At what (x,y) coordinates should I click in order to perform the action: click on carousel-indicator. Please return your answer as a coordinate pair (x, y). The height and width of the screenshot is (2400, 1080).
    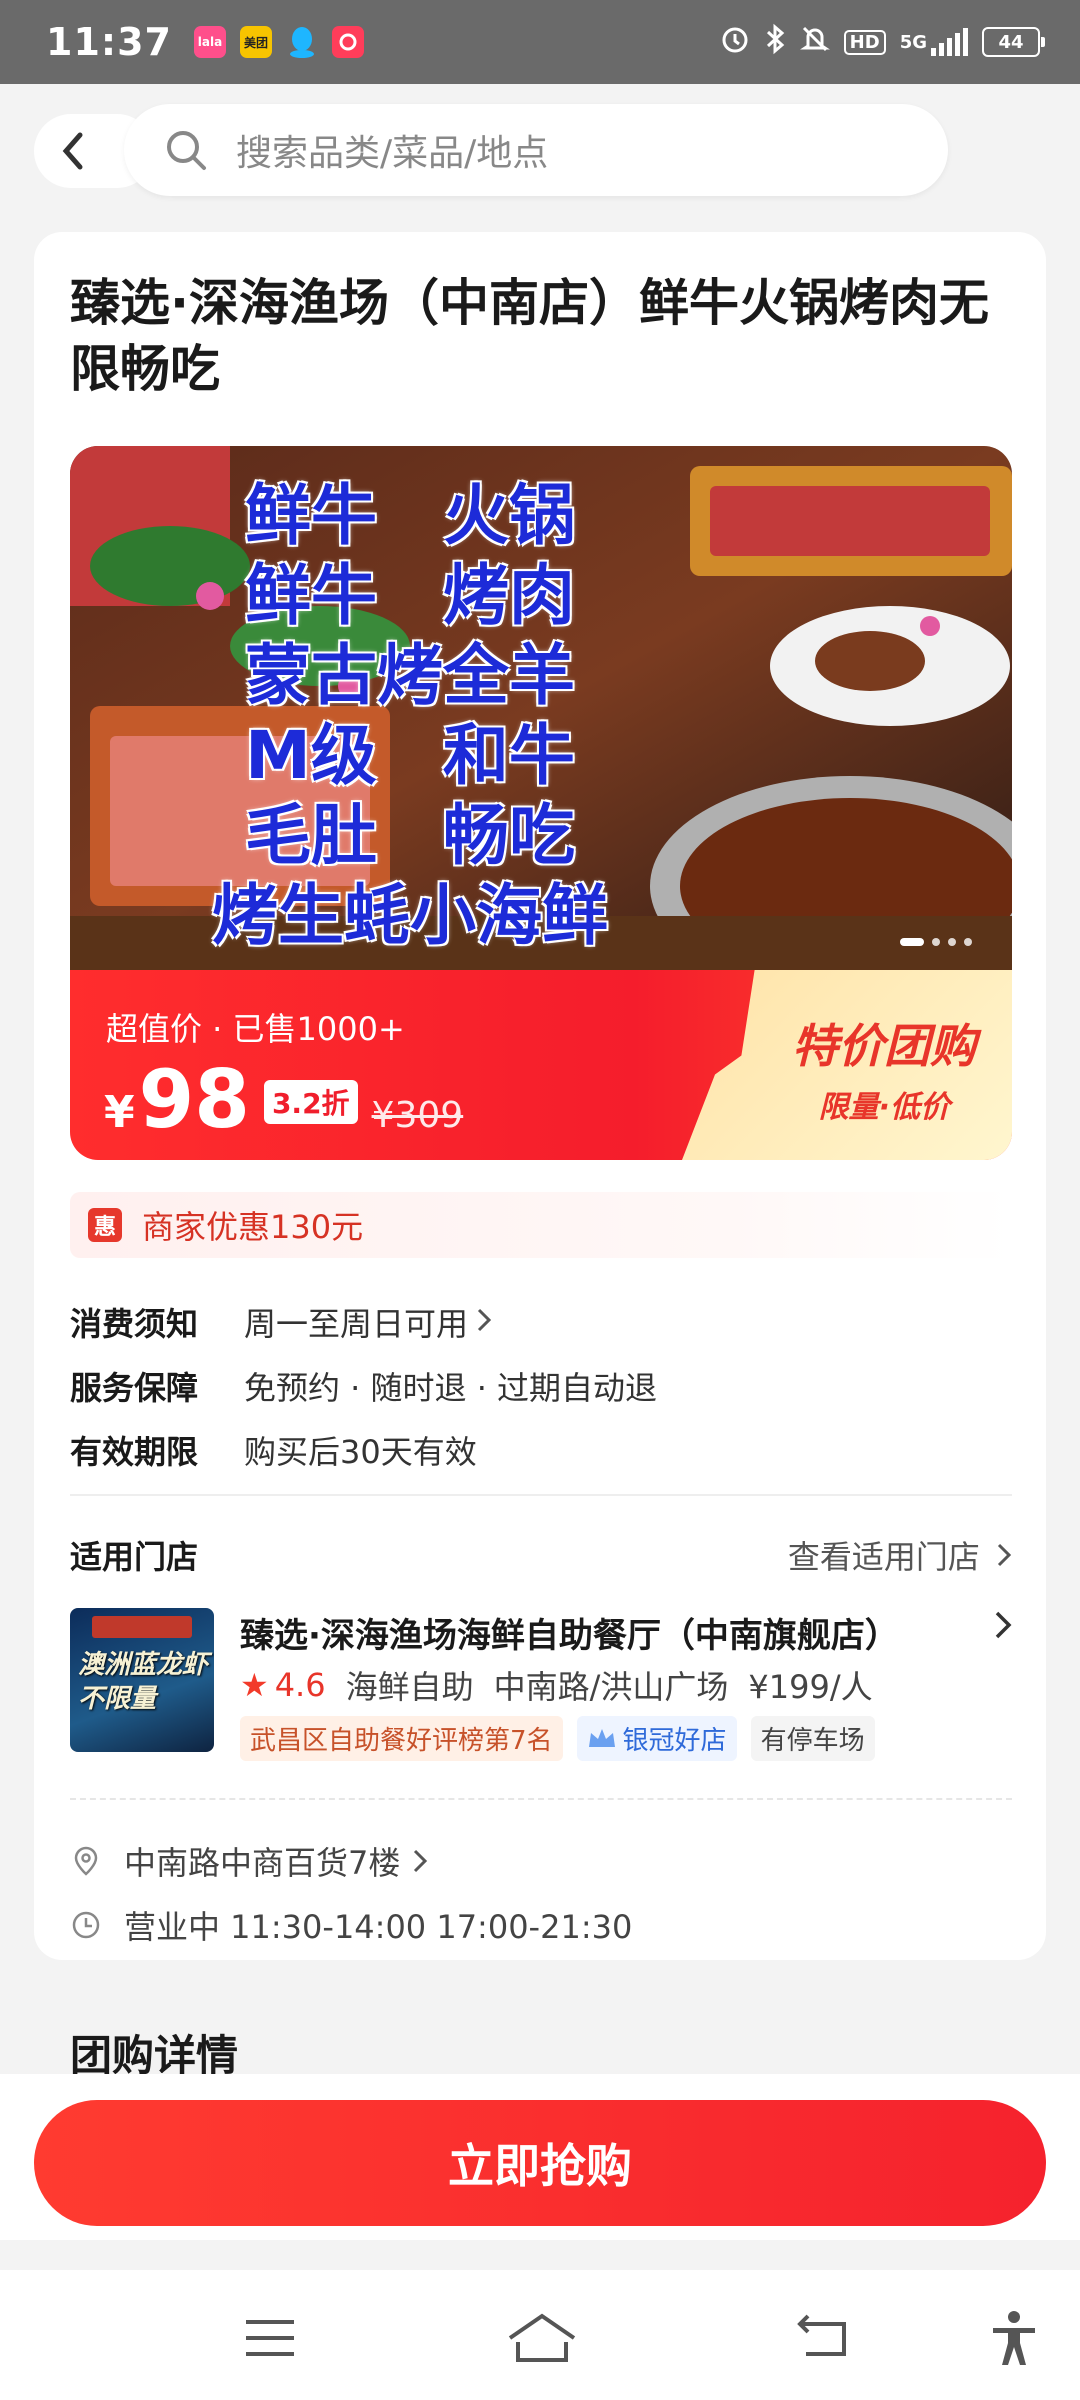
    Looking at the image, I should click on (936, 942).